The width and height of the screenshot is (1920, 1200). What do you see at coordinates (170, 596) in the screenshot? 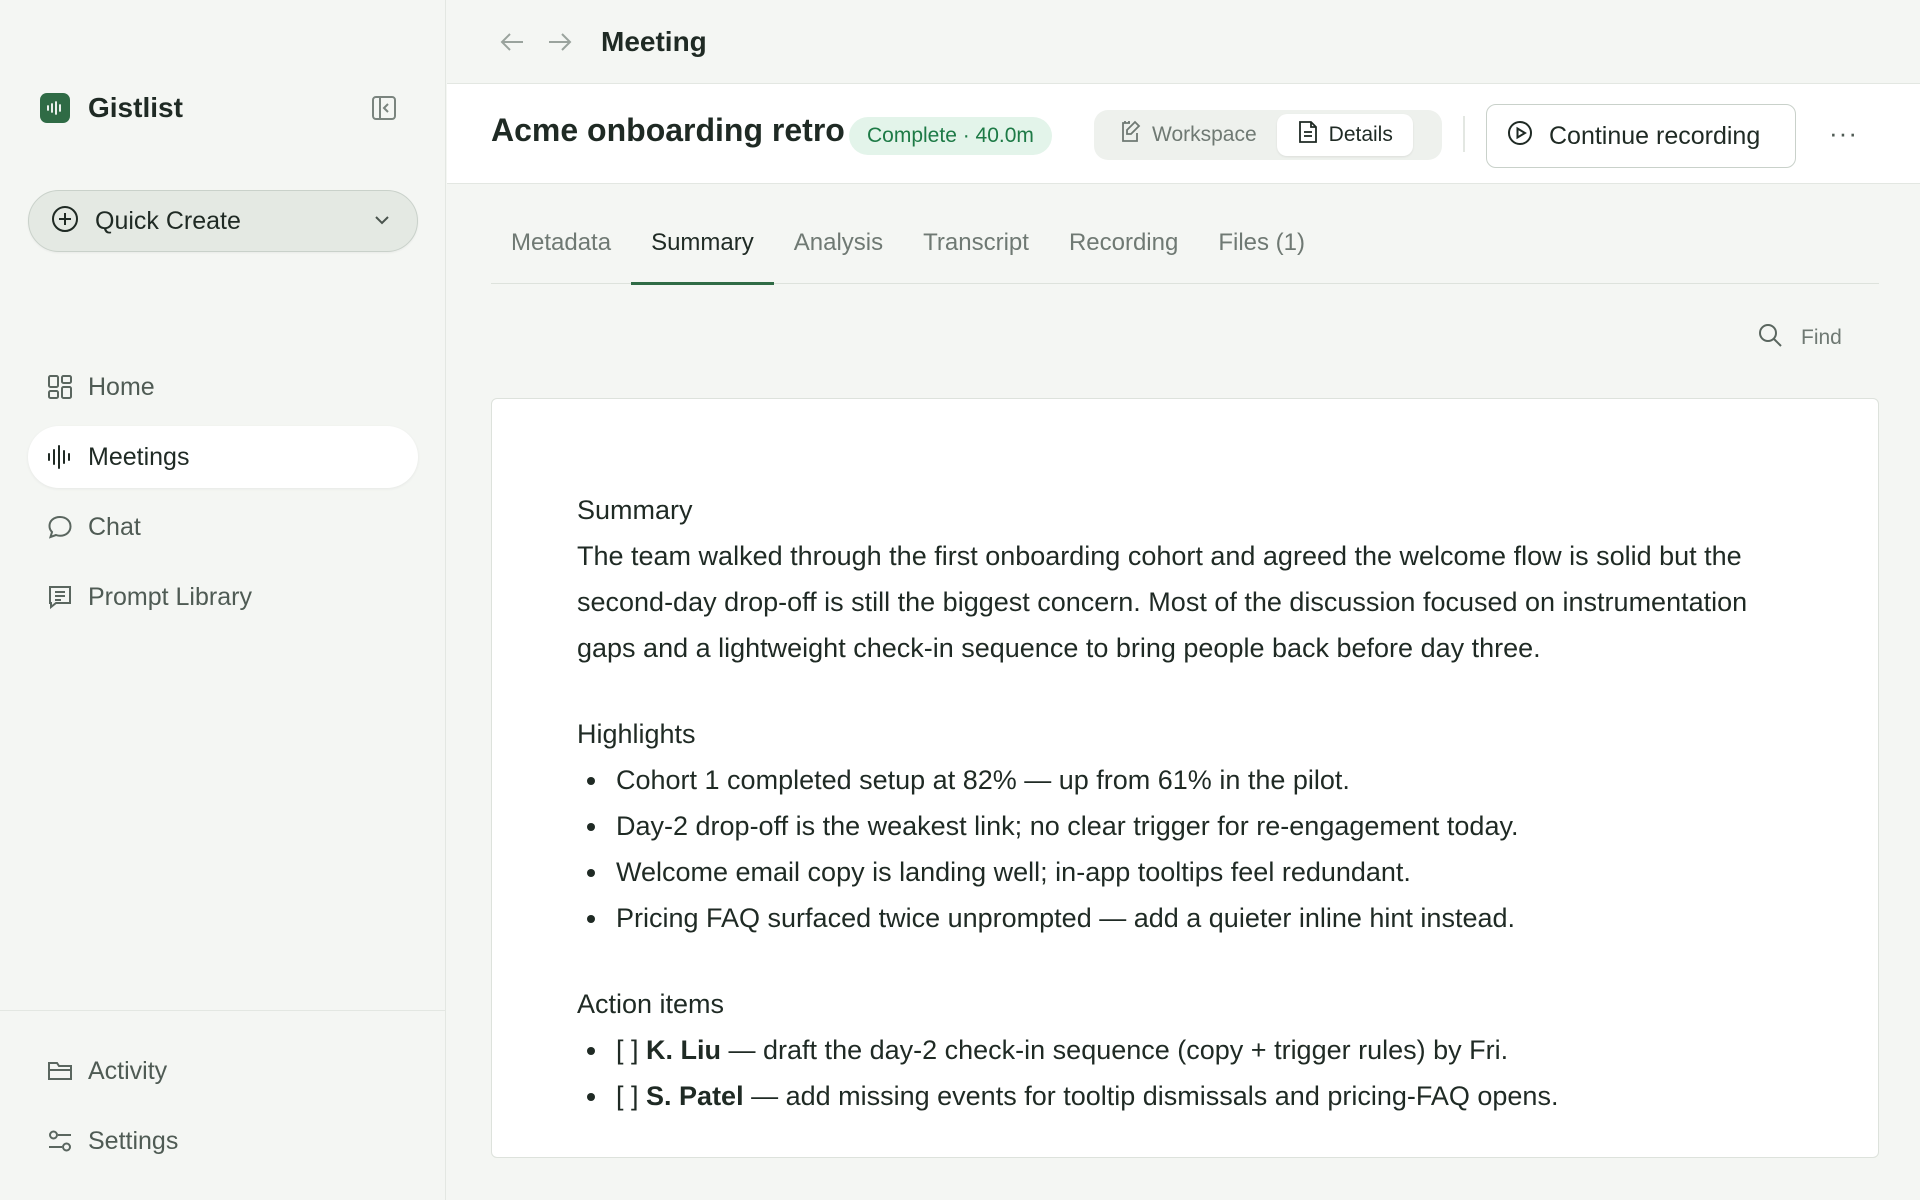
I see `sidebar-item-label: Prompt Library` at bounding box center [170, 596].